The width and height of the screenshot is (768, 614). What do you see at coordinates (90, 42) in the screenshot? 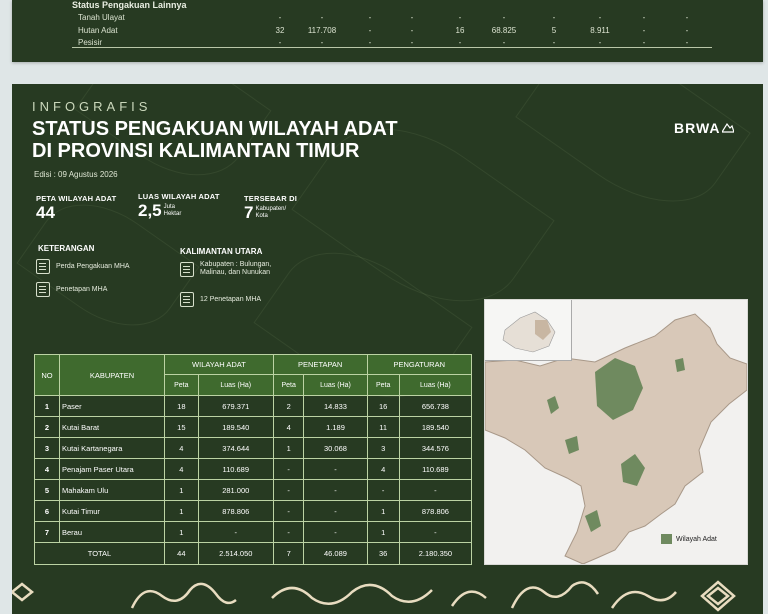
I see `row-label: Pesisir` at bounding box center [90, 42].